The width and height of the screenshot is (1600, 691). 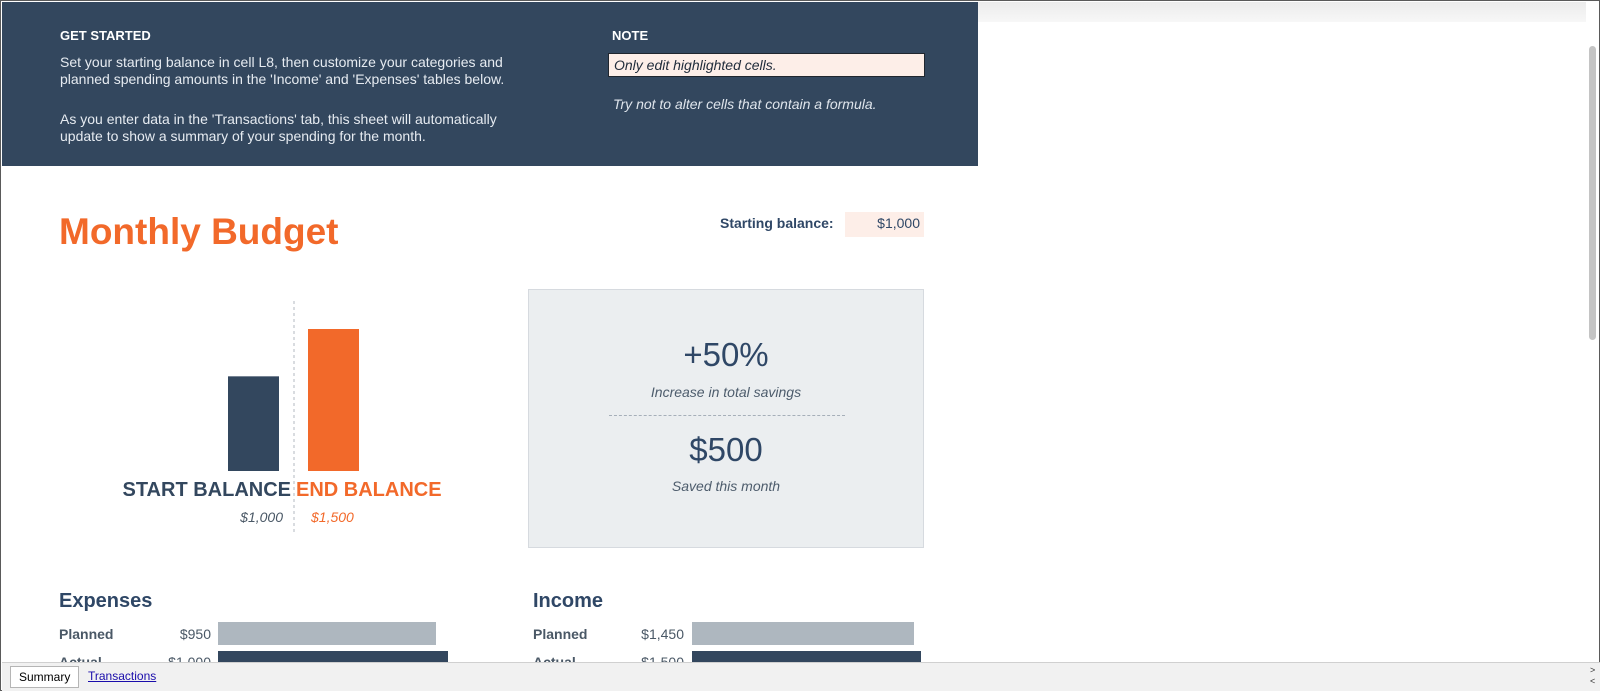 What do you see at coordinates (560, 634) in the screenshot?
I see `income-planned-label: Planned` at bounding box center [560, 634].